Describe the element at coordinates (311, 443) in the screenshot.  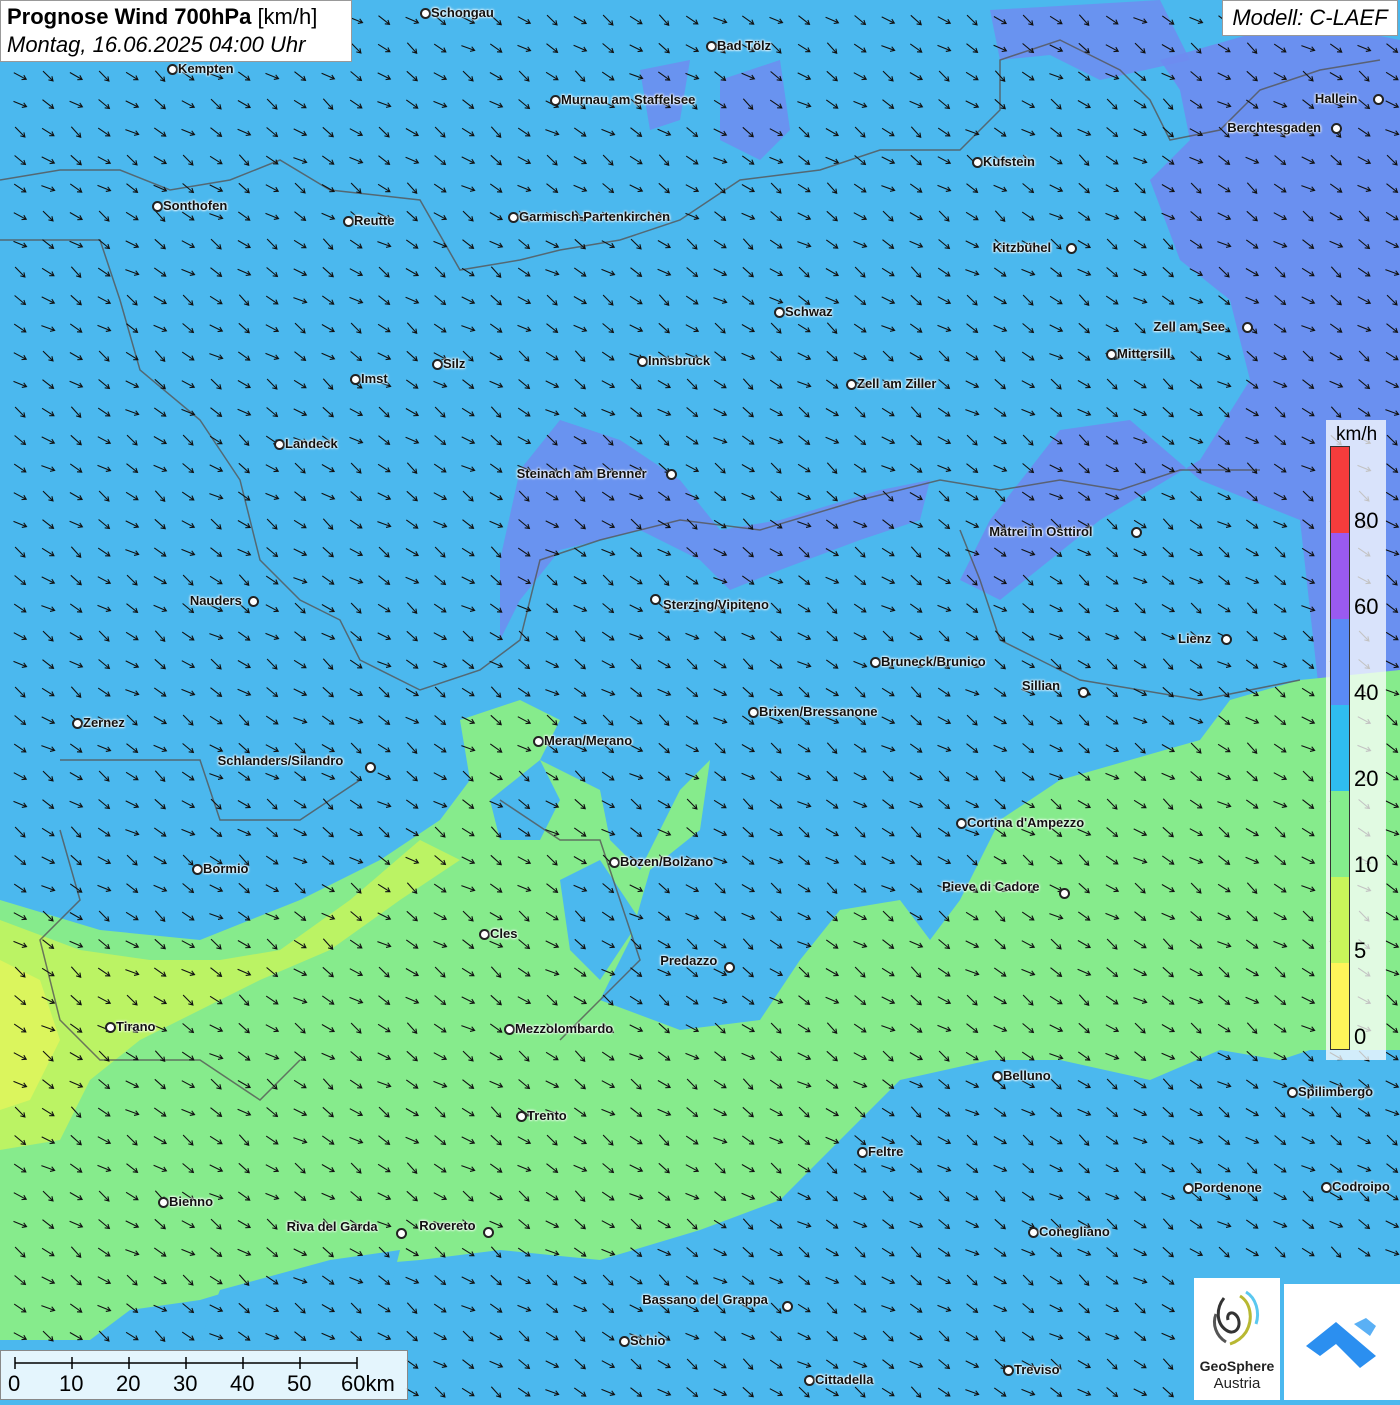
I see `city-label: Landeck` at that location.